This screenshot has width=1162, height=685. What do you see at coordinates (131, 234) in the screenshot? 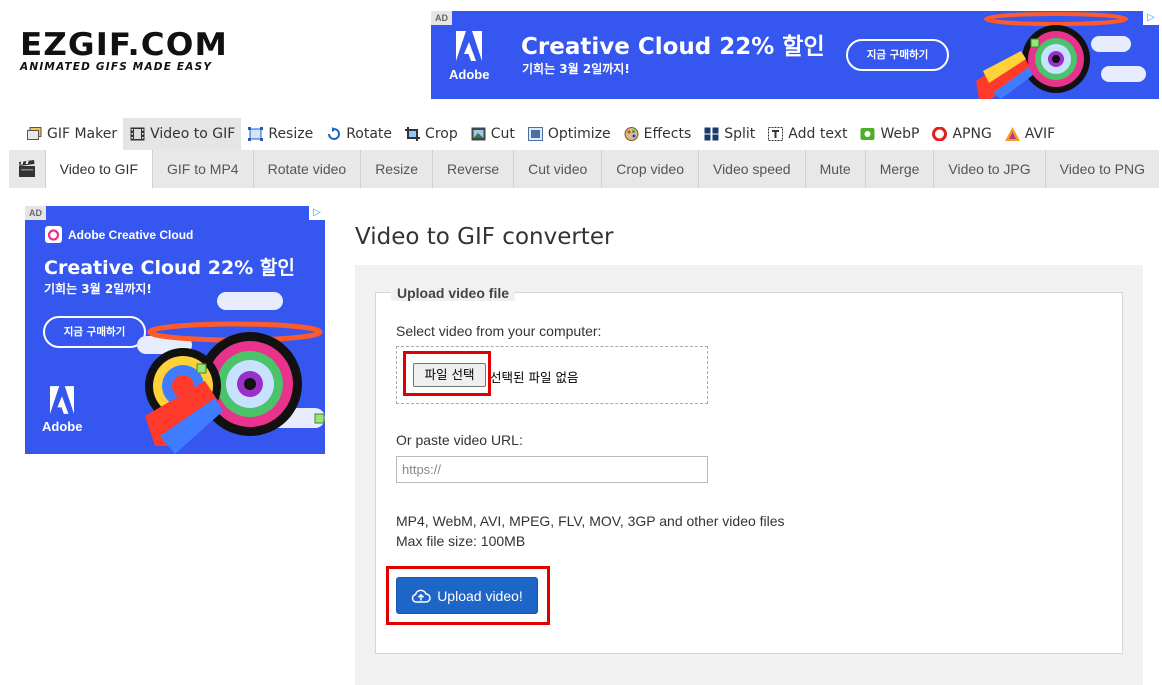
I see `ad-brand-text: Adobe Creative Cloud` at bounding box center [131, 234].